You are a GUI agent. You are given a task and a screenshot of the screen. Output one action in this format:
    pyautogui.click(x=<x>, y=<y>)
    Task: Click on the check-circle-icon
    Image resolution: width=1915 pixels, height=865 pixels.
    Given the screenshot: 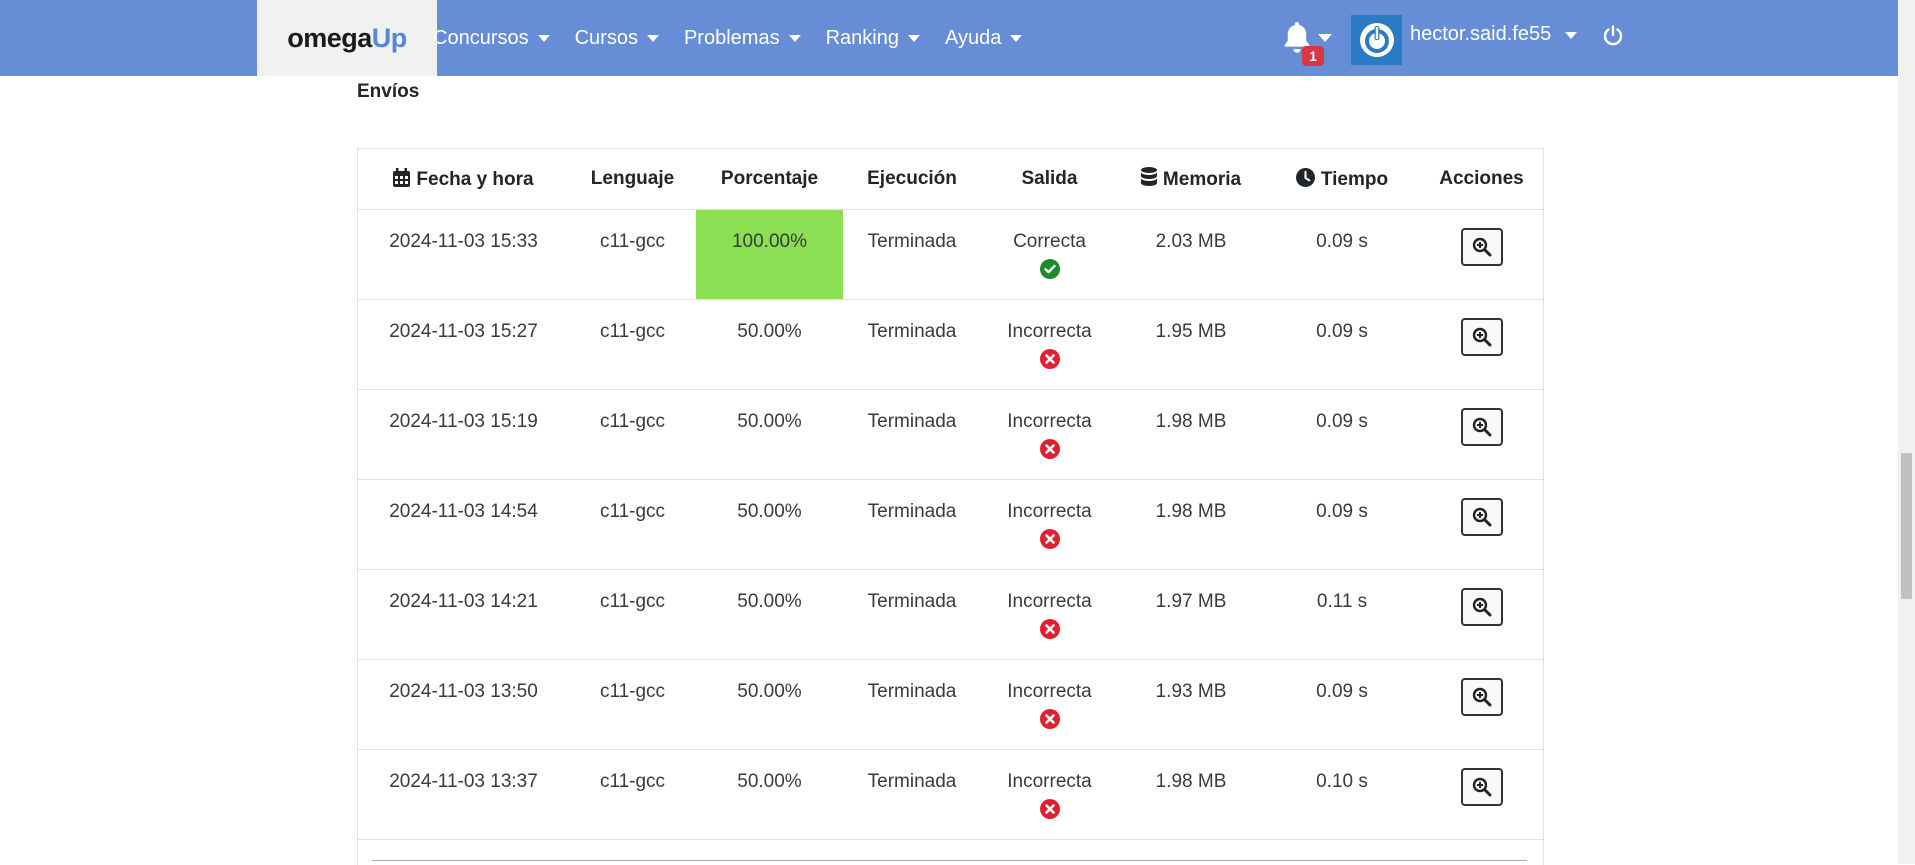 What is the action you would take?
    pyautogui.click(x=1049, y=269)
    